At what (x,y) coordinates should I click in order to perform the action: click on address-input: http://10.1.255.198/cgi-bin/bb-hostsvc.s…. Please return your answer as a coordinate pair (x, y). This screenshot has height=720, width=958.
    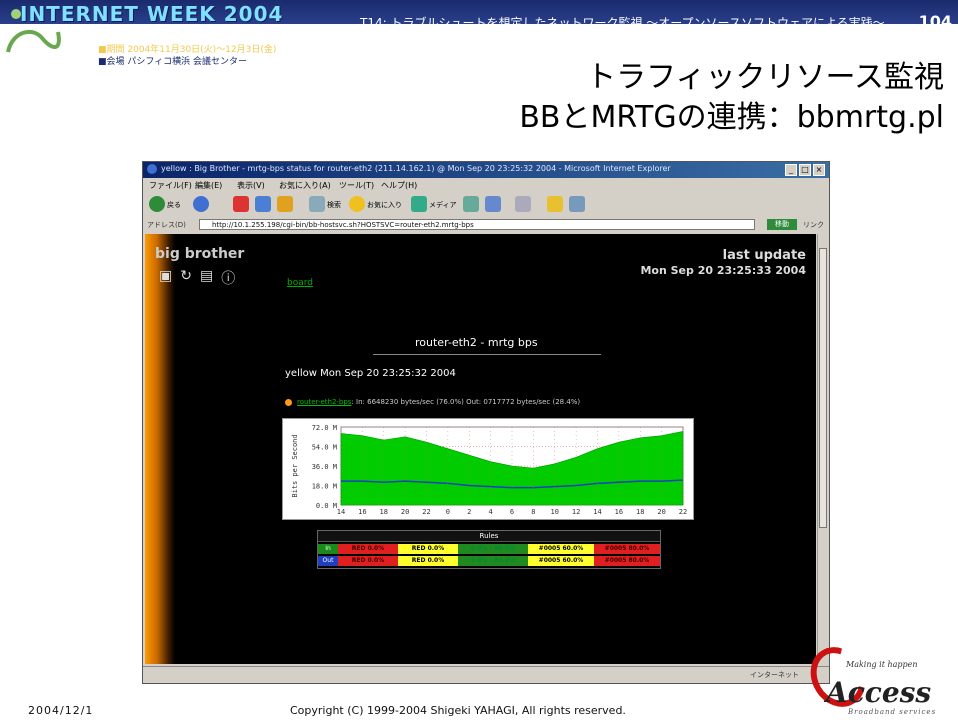
    Looking at the image, I should click on (477, 224).